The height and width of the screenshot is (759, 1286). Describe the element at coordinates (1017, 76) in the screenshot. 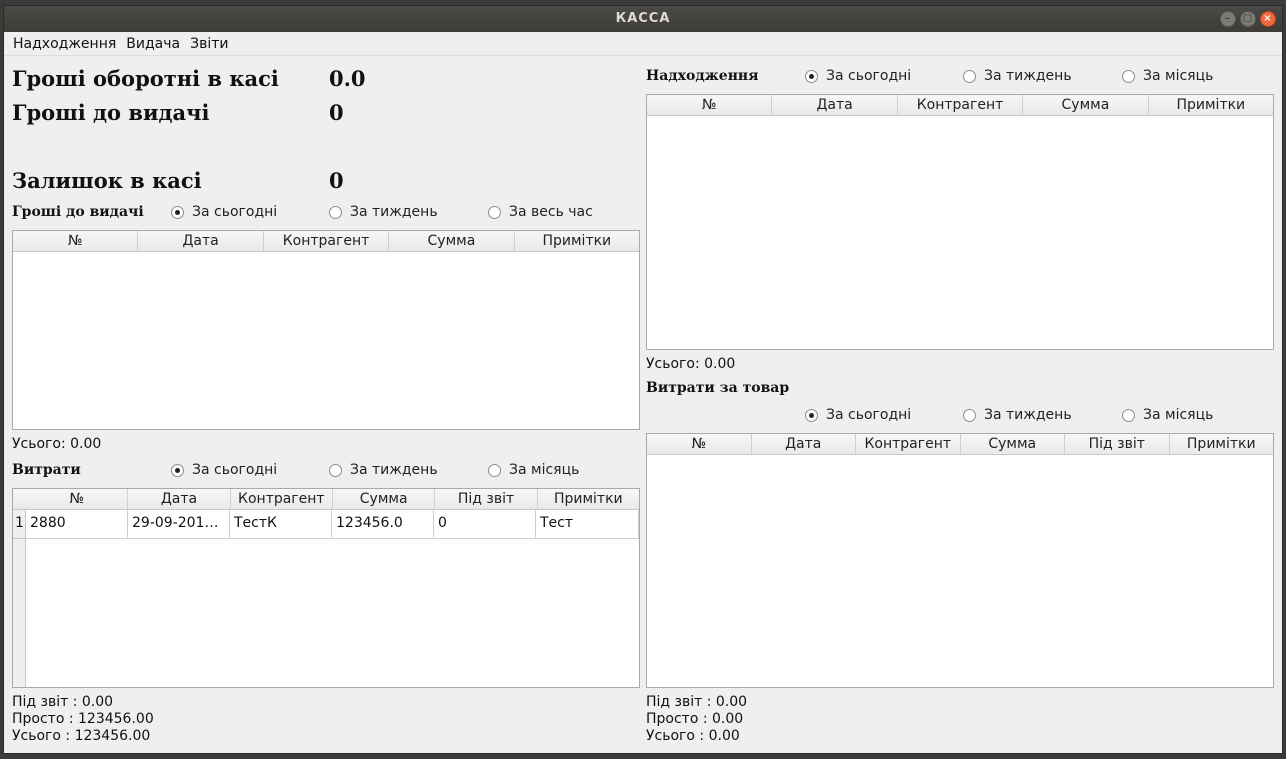

I see `income-radio-week: За тиждень` at that location.